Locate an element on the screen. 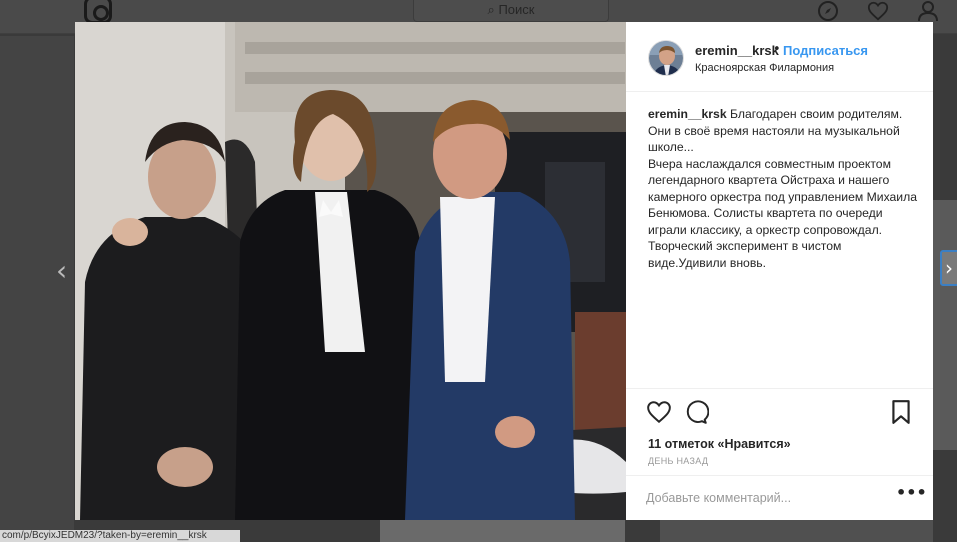 This screenshot has width=957, height=542. instagram-logo-icon is located at coordinates (98, 12).